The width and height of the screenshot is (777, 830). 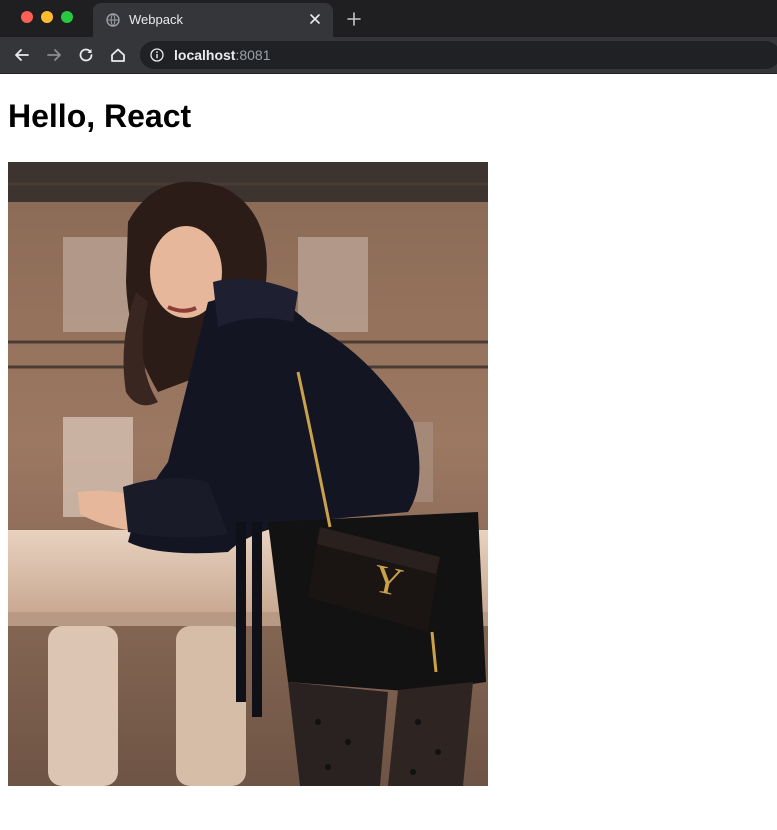 What do you see at coordinates (113, 20) in the screenshot?
I see `globe-icon` at bounding box center [113, 20].